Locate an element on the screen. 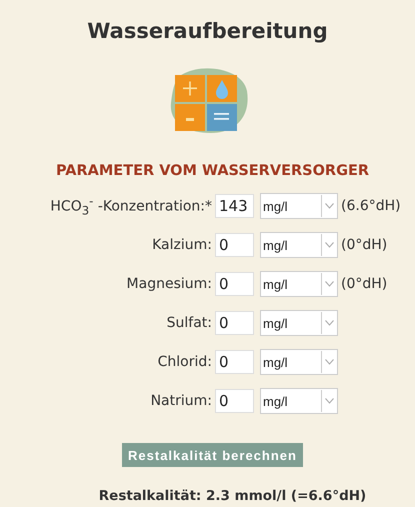 Image resolution: width=415 pixels, height=507 pixels. field-label: Natrium: is located at coordinates (181, 401).